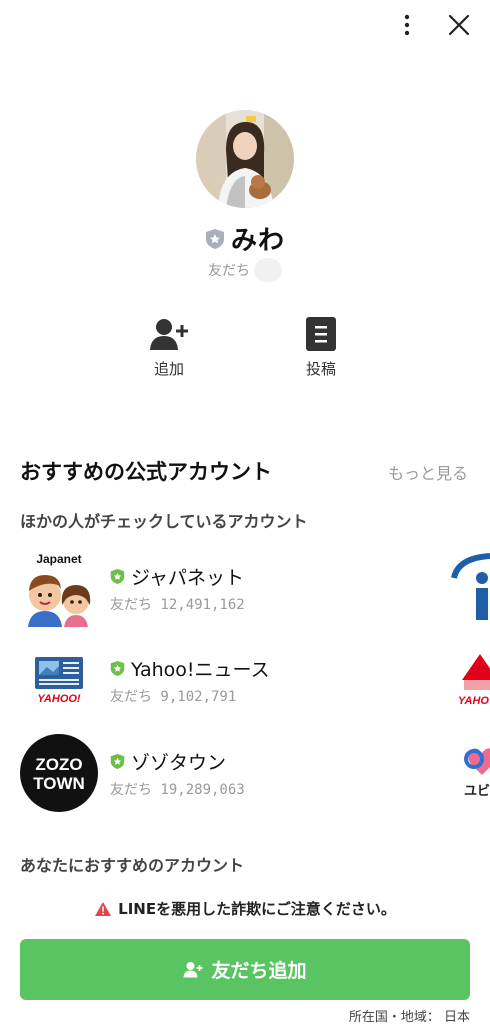 Image resolution: width=490 pixels, height=1024 pixels. Describe the element at coordinates (474, 680) in the screenshot. I see `tent-logo-icon: YAHO` at that location.